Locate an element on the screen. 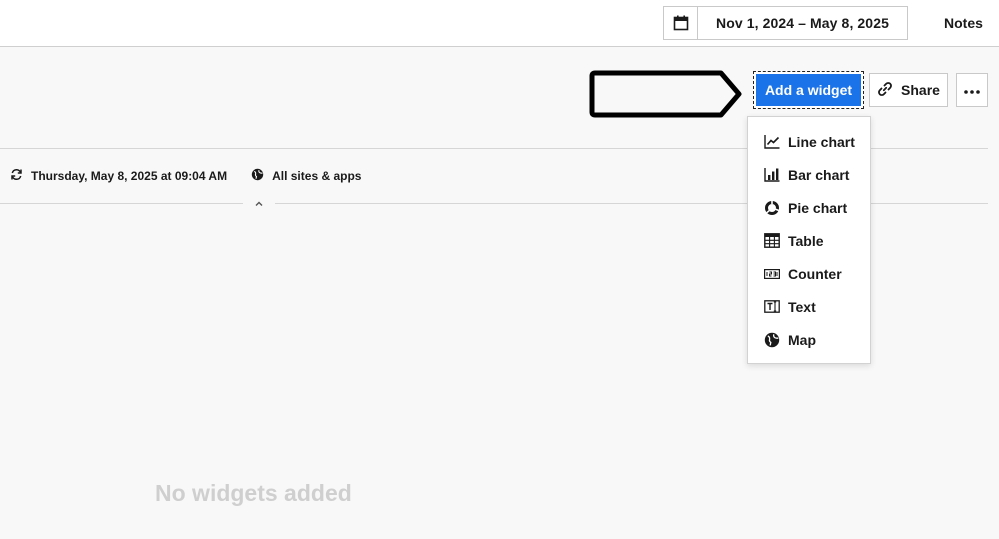 This screenshot has height=539, width=999. top-bar: Nov 1, 2024 – May 8, 2025 Notes is located at coordinates (499, 23).